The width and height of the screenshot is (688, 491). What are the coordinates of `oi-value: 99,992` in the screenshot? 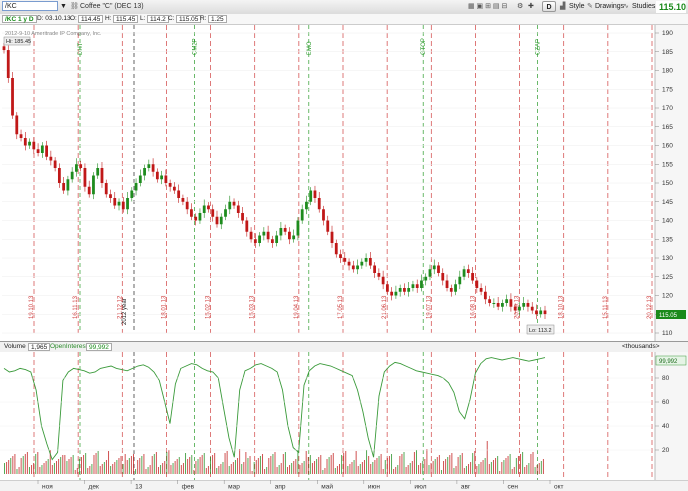 It's located at (99, 347).